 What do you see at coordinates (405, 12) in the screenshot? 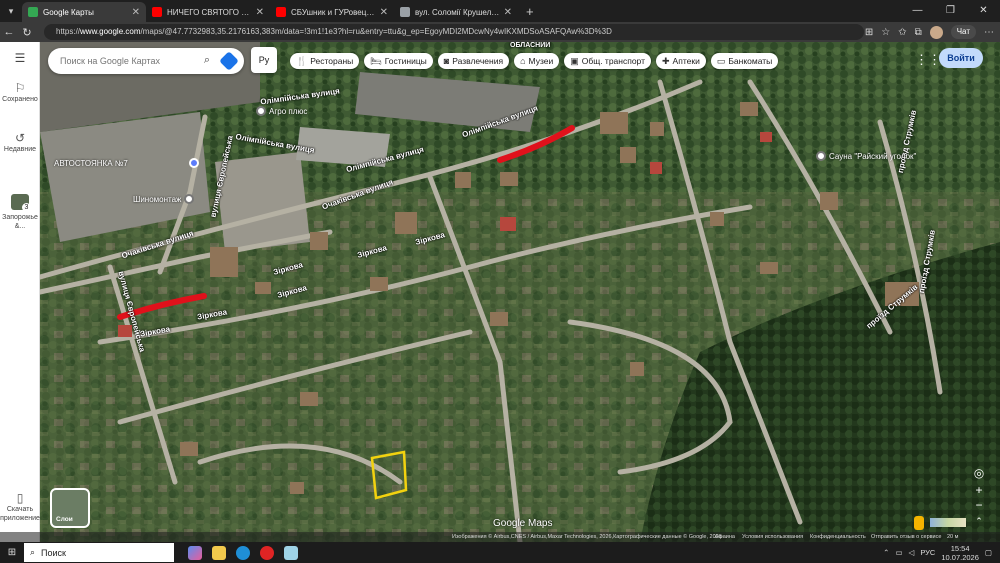
I see `page-favicon-icon` at bounding box center [405, 12].